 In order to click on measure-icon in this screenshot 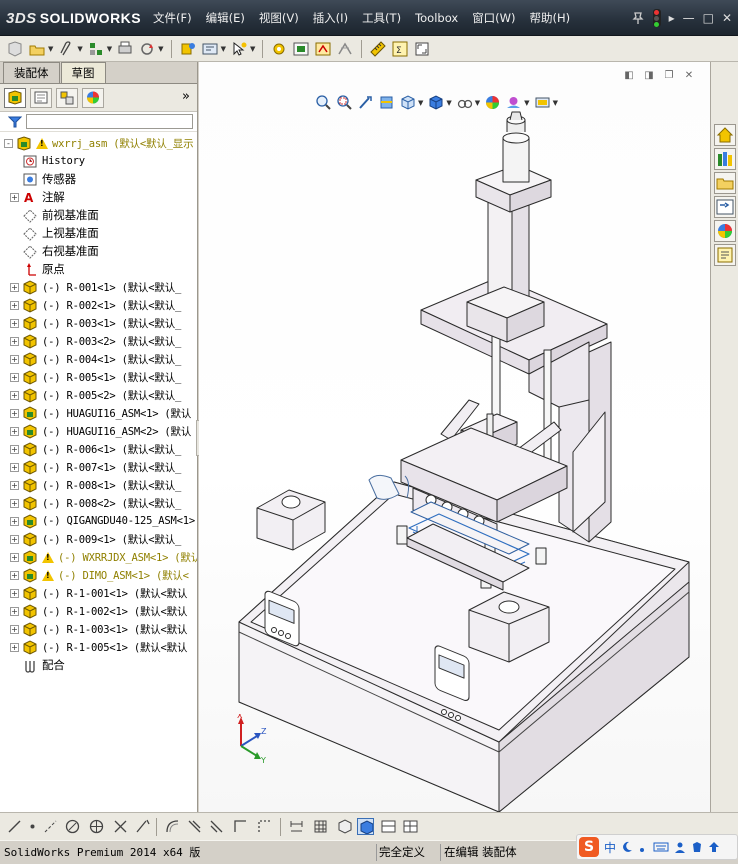, I will do `click(378, 49)`.